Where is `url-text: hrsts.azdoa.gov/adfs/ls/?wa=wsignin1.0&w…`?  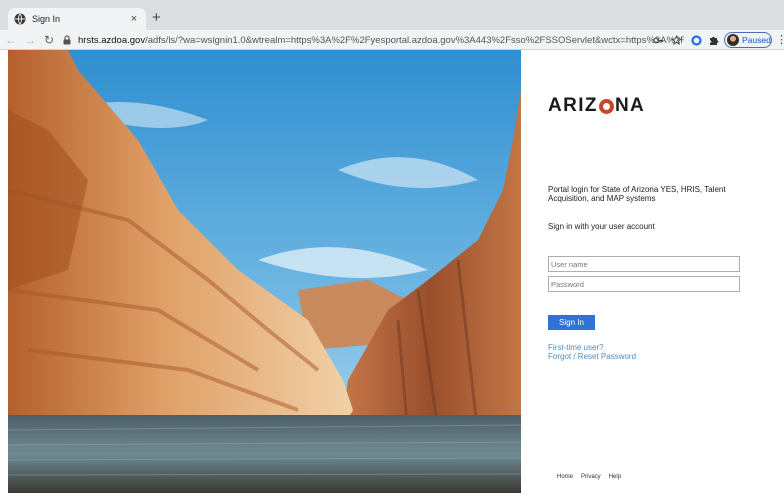 url-text: hrsts.azdoa.gov/adfs/ls/?wa=wsignin1.0&w… is located at coordinates (381, 40).